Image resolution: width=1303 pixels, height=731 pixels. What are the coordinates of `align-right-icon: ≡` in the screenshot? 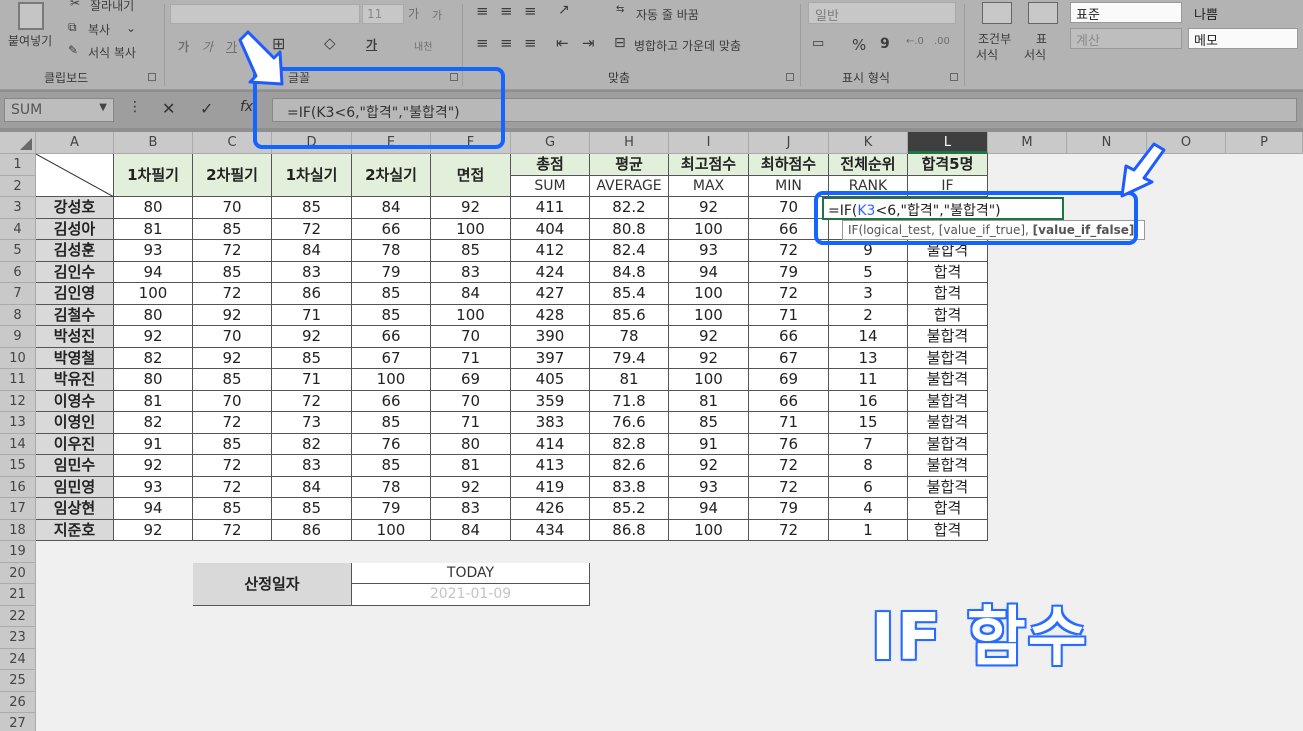 It's located at (530, 43).